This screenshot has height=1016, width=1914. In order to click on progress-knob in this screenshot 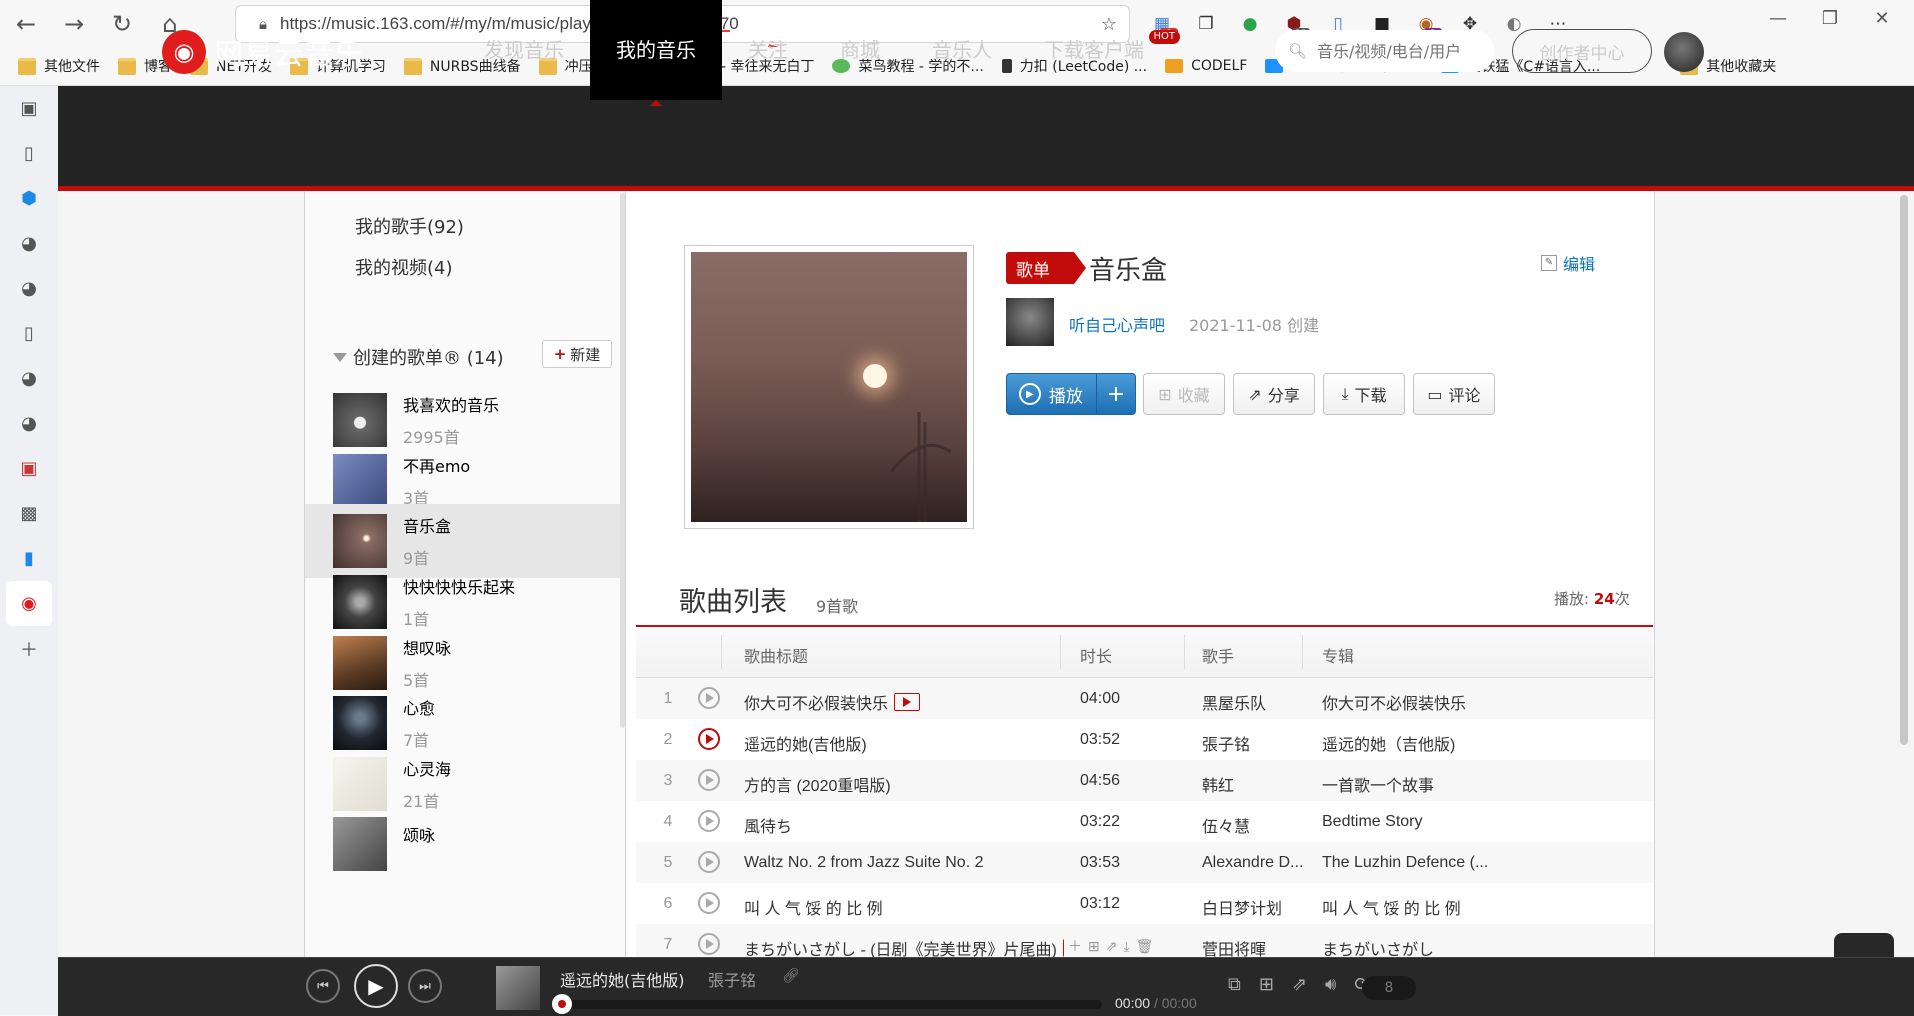, I will do `click(562, 1004)`.